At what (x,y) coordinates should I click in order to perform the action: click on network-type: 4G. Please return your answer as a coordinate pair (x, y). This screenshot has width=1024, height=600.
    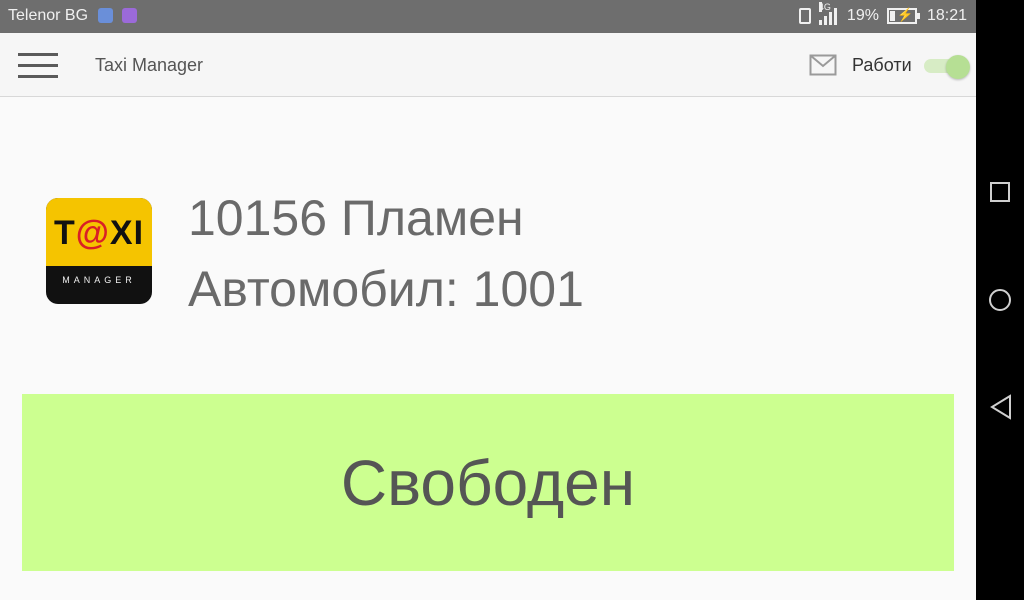
    Looking at the image, I should click on (824, 7).